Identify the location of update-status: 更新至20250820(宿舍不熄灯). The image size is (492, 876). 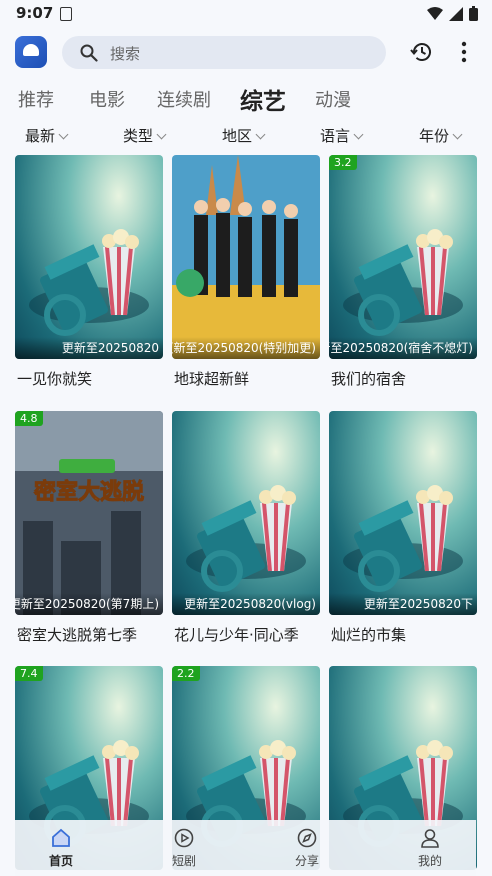
(401, 348).